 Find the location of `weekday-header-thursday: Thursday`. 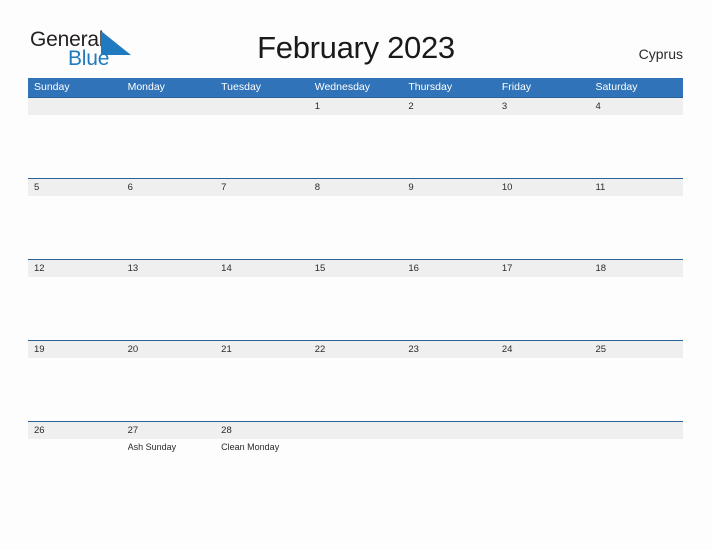

weekday-header-thursday: Thursday is located at coordinates (430, 87).